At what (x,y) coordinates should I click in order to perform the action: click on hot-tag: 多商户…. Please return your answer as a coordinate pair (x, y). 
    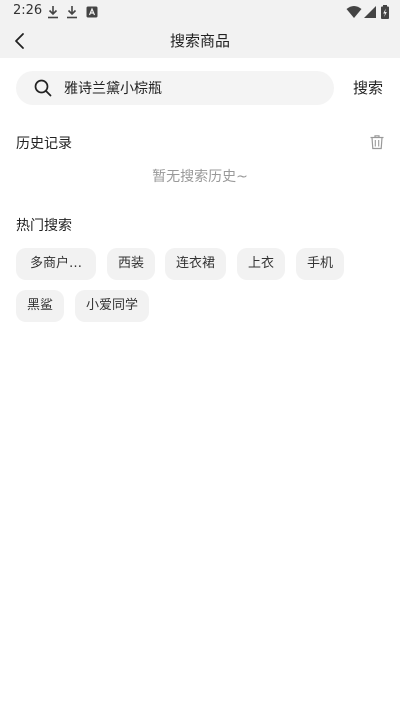
    Looking at the image, I should click on (56, 264).